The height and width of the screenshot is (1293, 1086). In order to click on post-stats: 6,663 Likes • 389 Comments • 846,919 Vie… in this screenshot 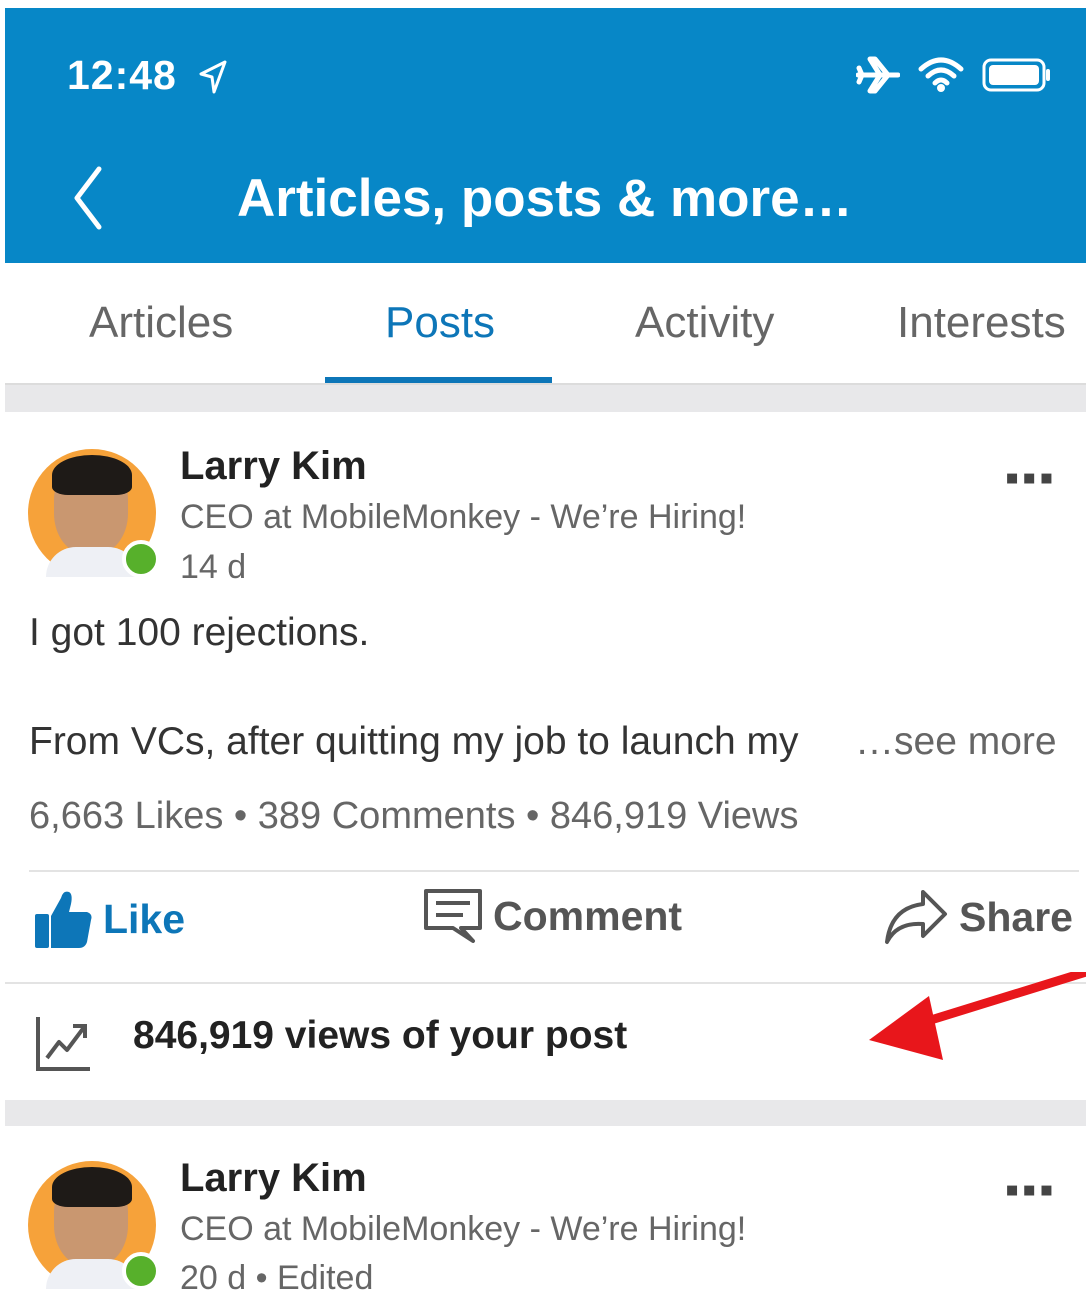, I will do `click(413, 816)`.